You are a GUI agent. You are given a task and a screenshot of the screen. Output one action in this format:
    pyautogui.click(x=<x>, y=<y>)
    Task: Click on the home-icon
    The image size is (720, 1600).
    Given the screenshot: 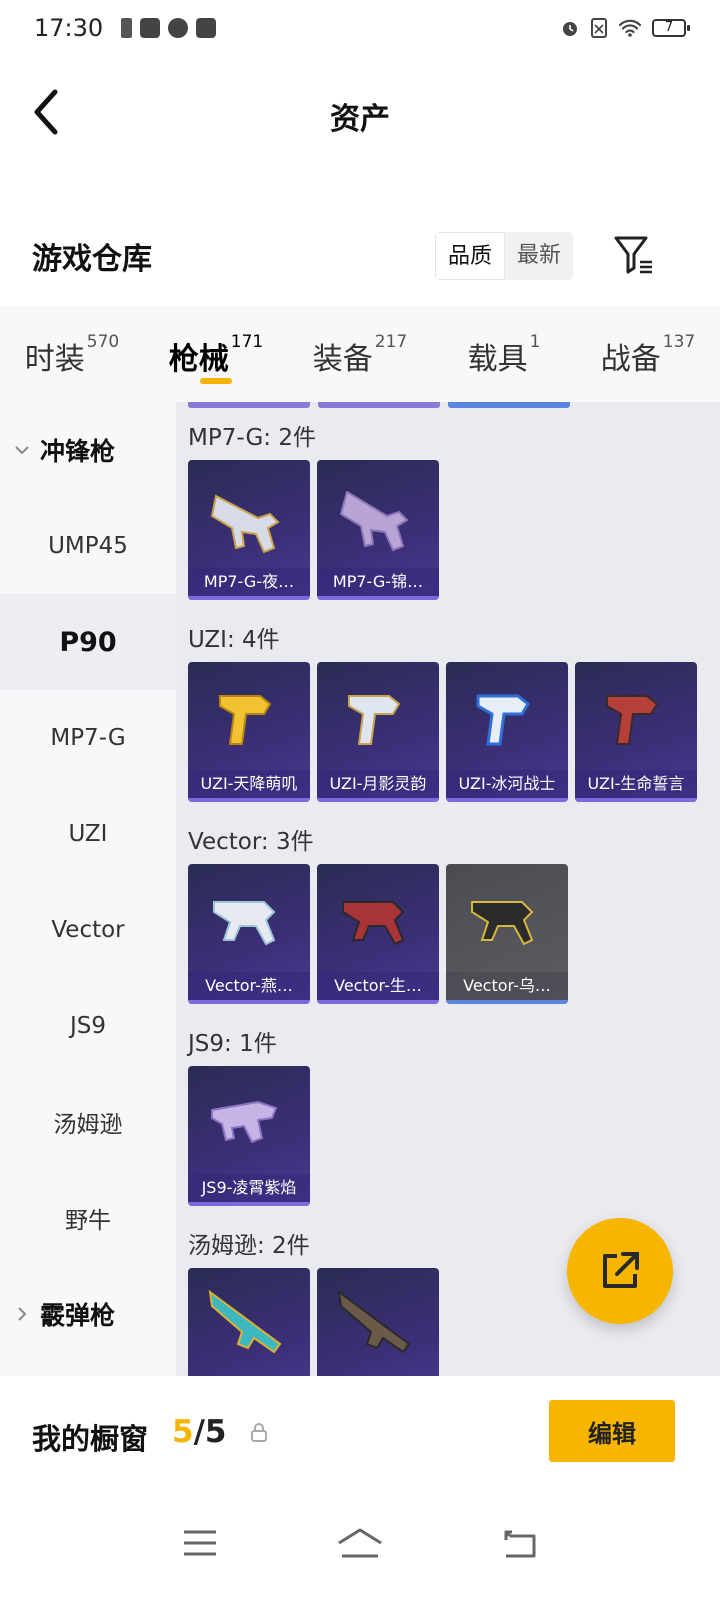 What is the action you would take?
    pyautogui.click(x=360, y=1543)
    